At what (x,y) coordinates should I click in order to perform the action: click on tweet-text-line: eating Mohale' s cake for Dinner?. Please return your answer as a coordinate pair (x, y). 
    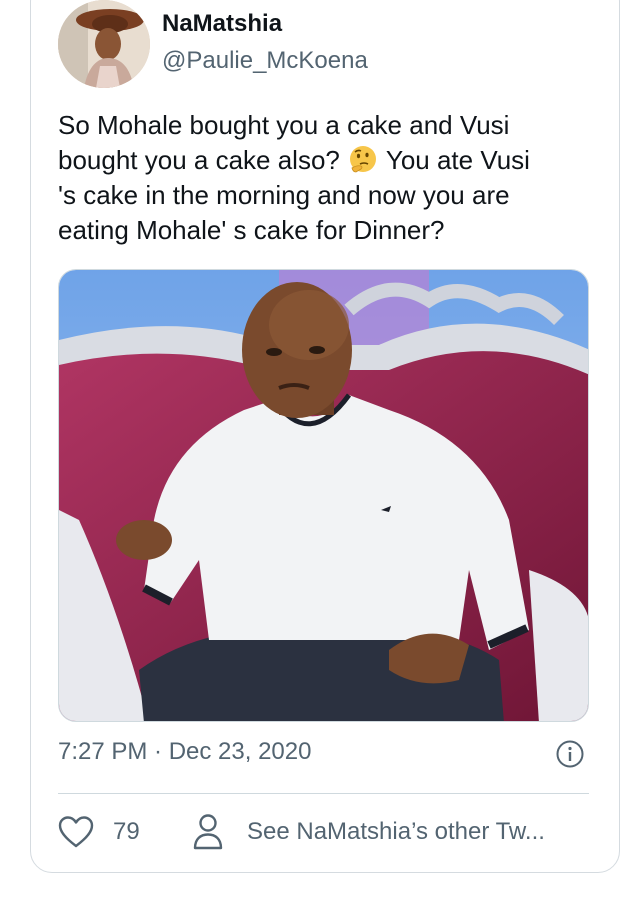
    Looking at the image, I should click on (251, 230).